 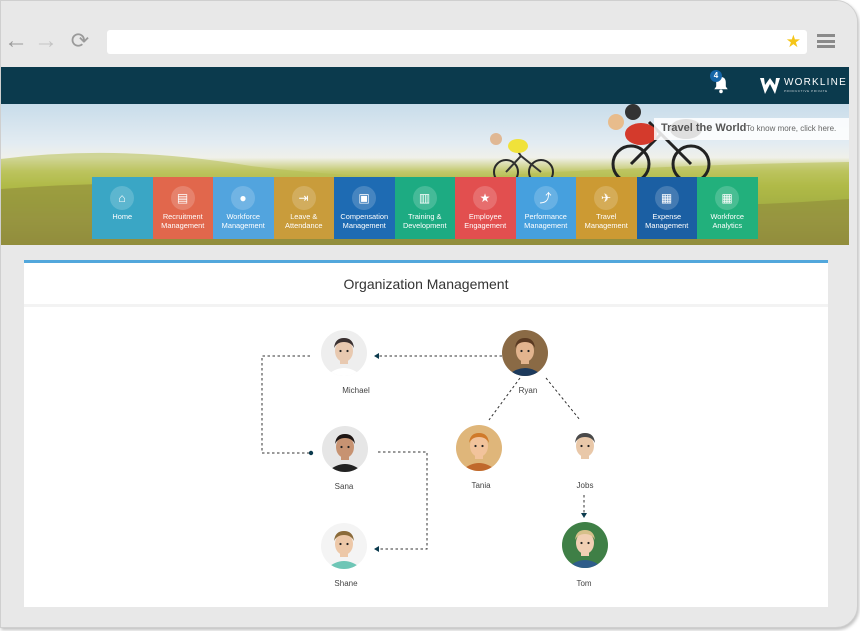 I want to click on module-label: Leave & Attendance, so click(x=304, y=221).